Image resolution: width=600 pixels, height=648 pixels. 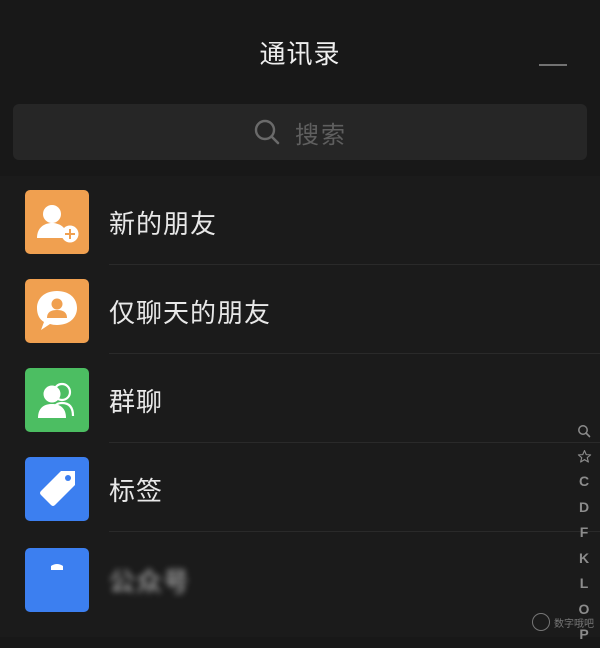 I want to click on watermark-logo-icon, so click(x=541, y=622).